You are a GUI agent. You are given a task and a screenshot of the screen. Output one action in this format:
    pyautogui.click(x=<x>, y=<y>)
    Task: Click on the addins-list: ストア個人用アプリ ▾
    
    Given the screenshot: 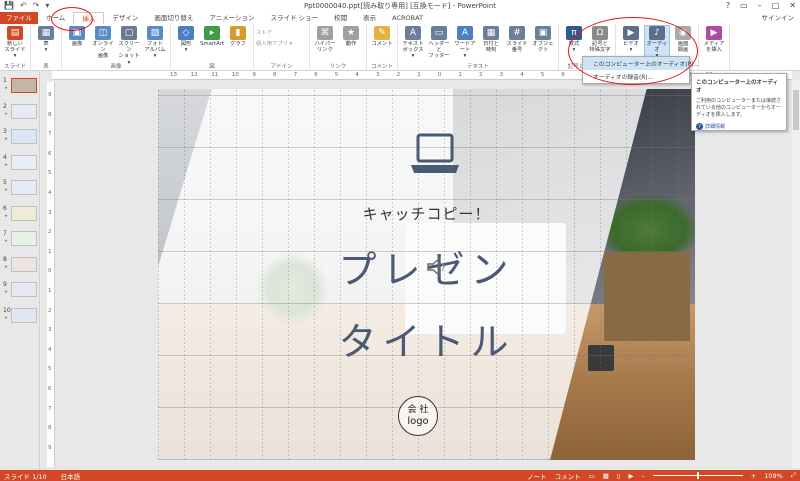 What is the action you would take?
    pyautogui.click(x=274, y=36)
    